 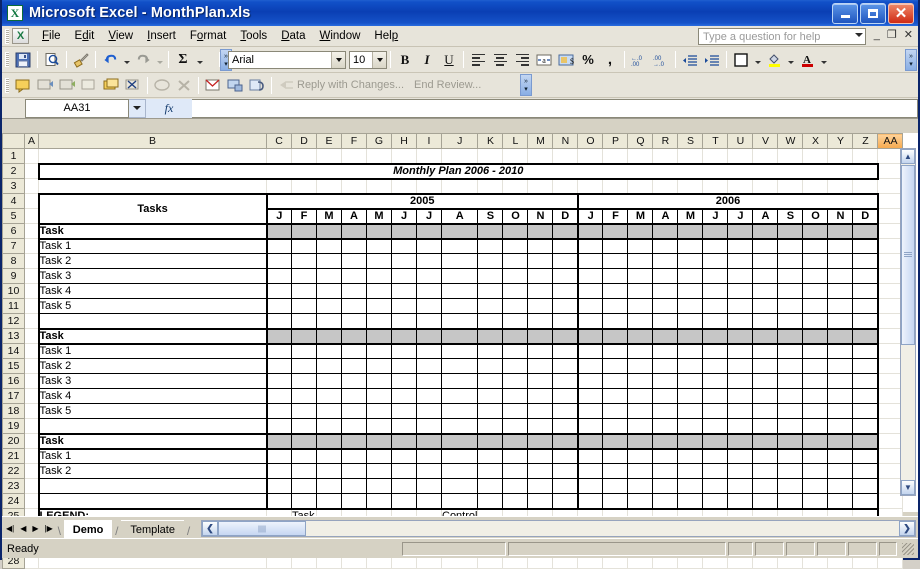 What do you see at coordinates (13, 216) in the screenshot?
I see `row-header-5: 5` at bounding box center [13, 216].